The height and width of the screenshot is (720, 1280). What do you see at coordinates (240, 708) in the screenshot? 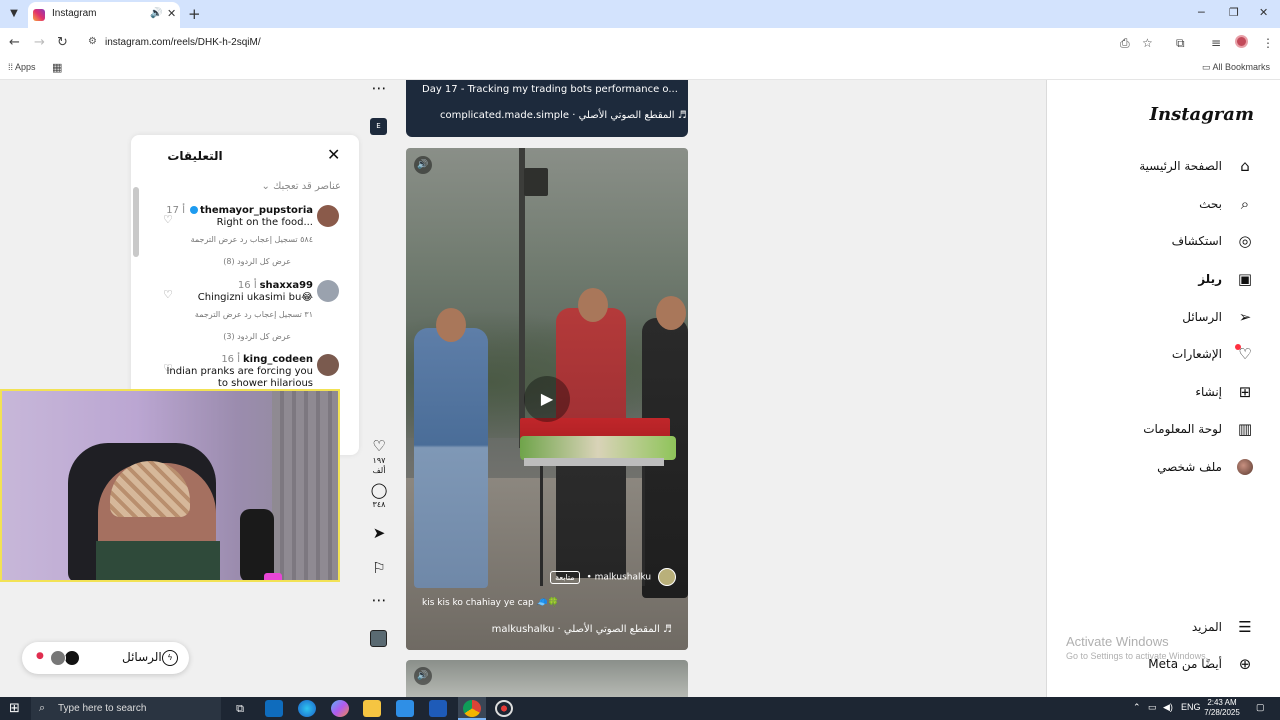
I see `task-view-icon: ⧉` at bounding box center [240, 708].